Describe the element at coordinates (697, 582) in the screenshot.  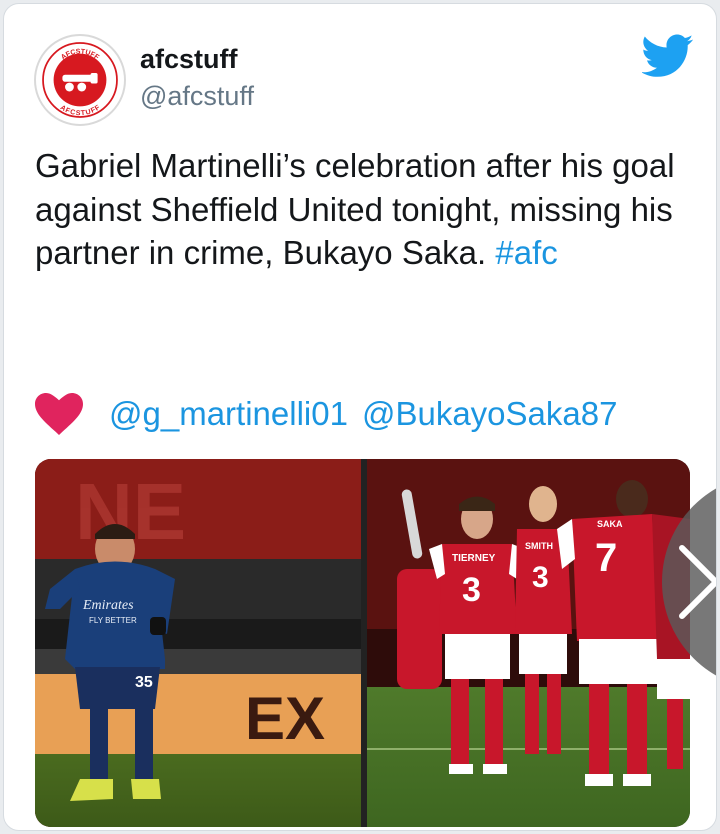
I see `chevron-right-icon` at that location.